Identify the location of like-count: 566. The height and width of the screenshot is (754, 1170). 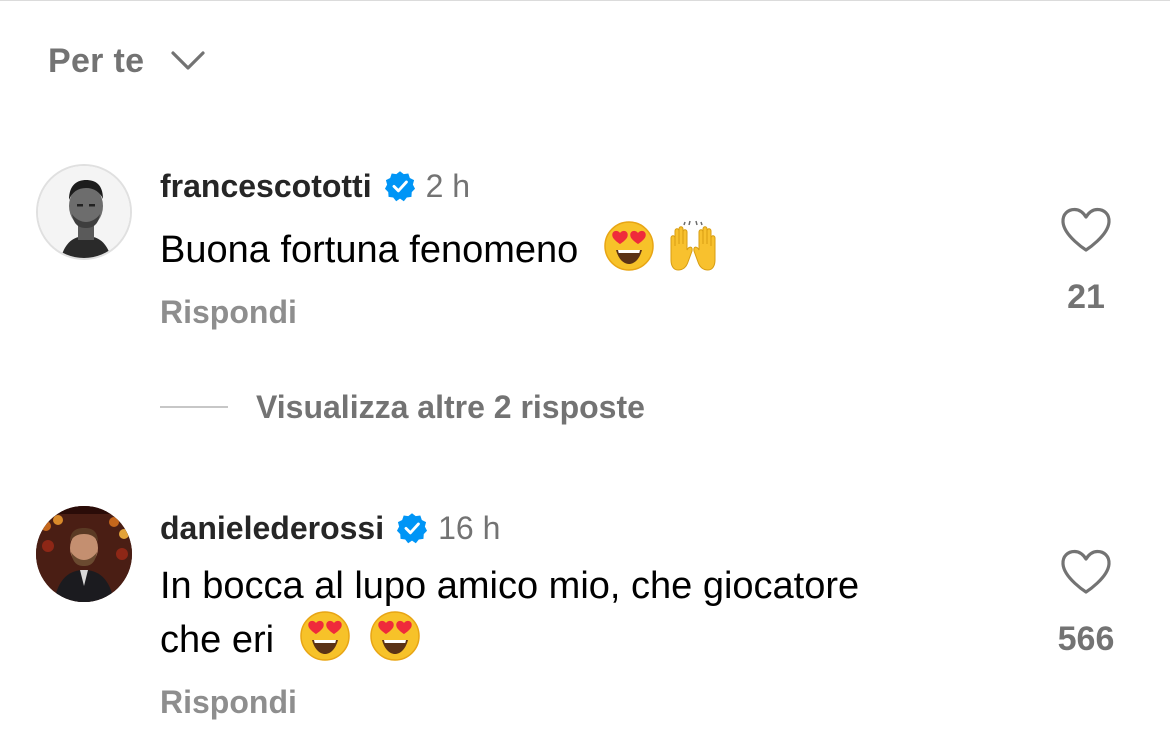
(1086, 639).